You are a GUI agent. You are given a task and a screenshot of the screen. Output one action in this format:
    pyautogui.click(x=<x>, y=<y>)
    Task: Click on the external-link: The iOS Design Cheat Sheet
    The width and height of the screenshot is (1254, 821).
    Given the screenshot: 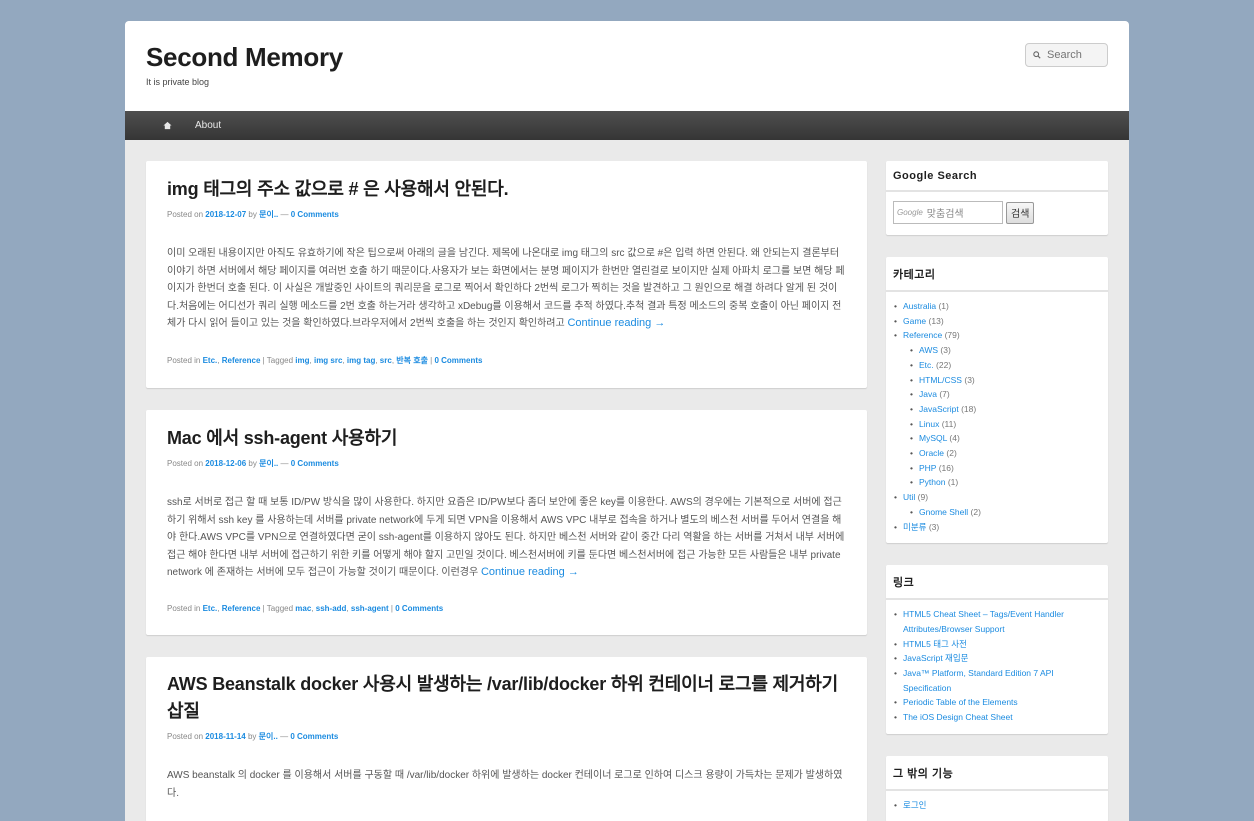 What is the action you would take?
    pyautogui.click(x=958, y=717)
    